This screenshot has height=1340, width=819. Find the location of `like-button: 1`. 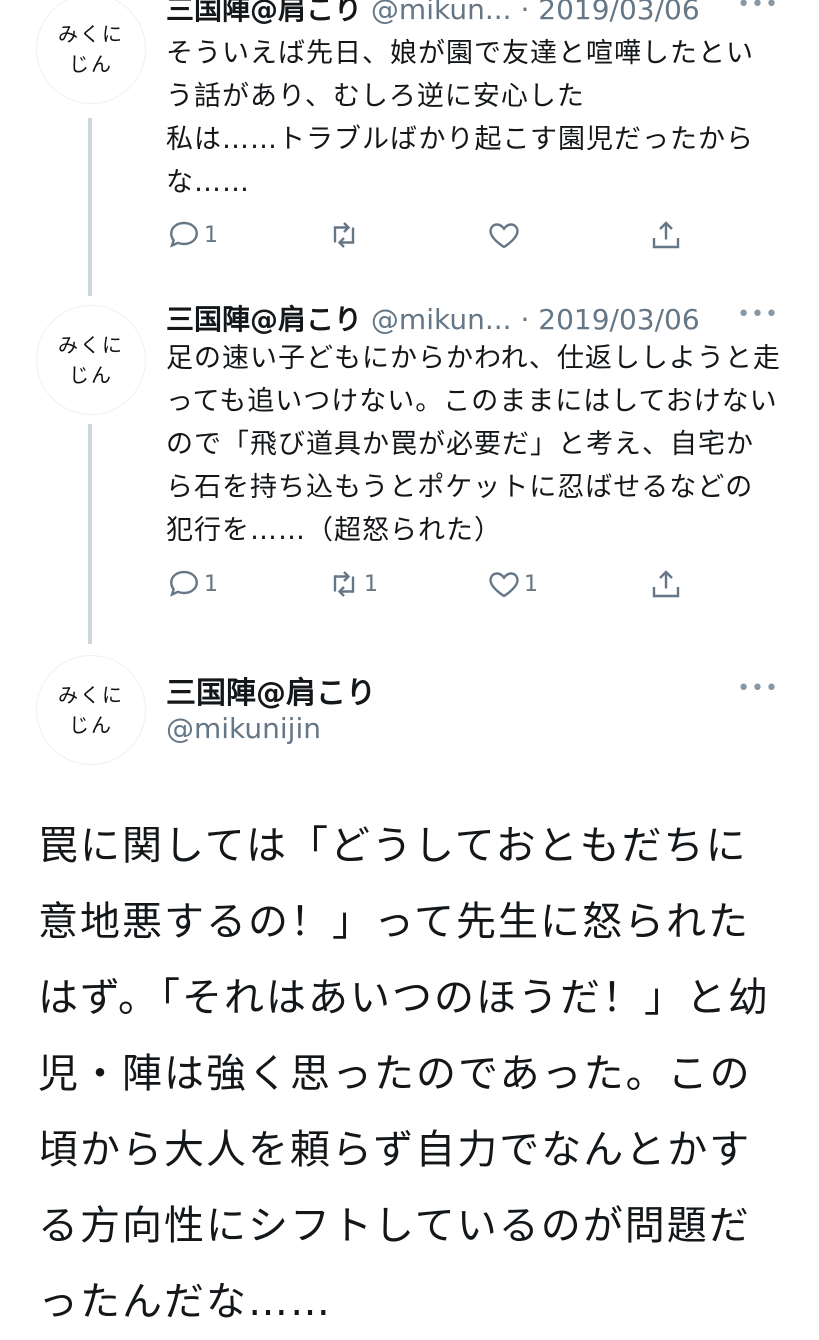

like-button: 1 is located at coordinates (512, 584).